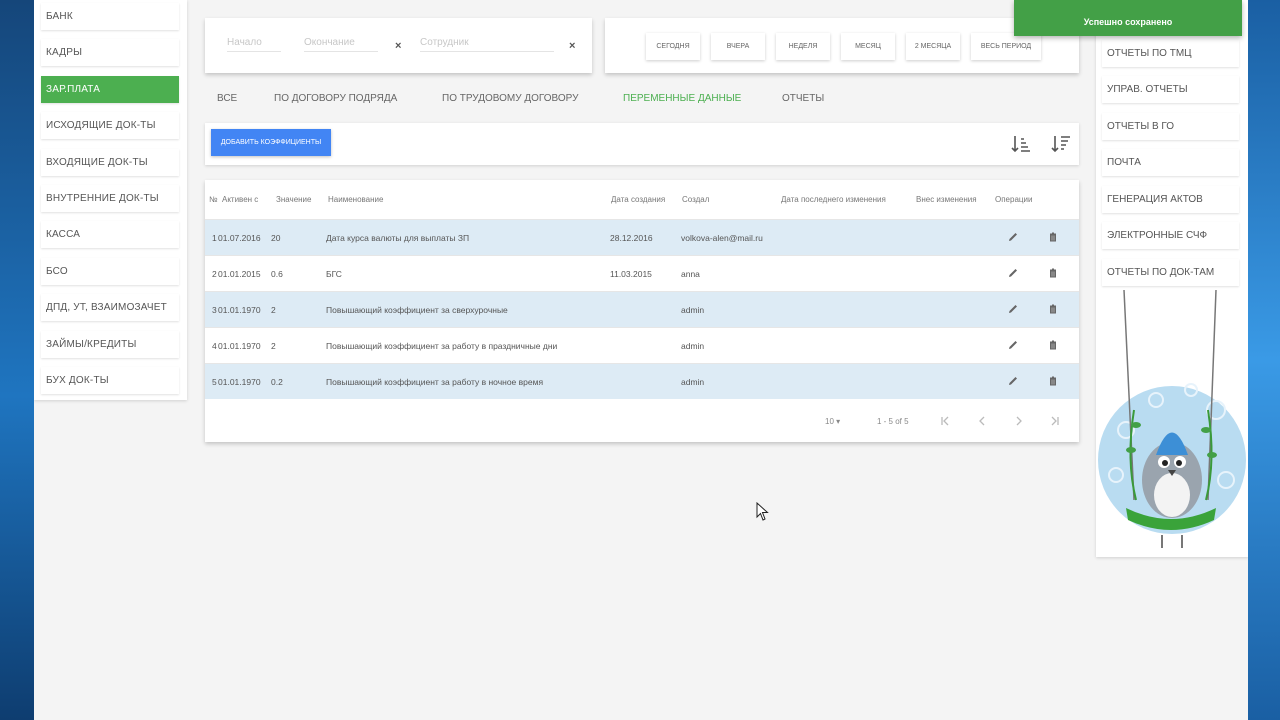 Image resolution: width=1280 pixels, height=720 pixels. What do you see at coordinates (110, 53) in the screenshot?
I see `sidebar-item-hr: Кадры` at bounding box center [110, 53].